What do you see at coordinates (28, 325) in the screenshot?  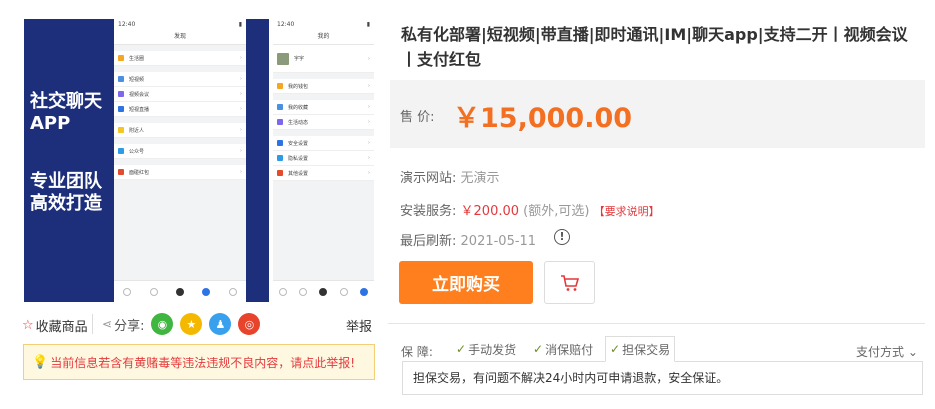 I see `star-icon: ☆` at bounding box center [28, 325].